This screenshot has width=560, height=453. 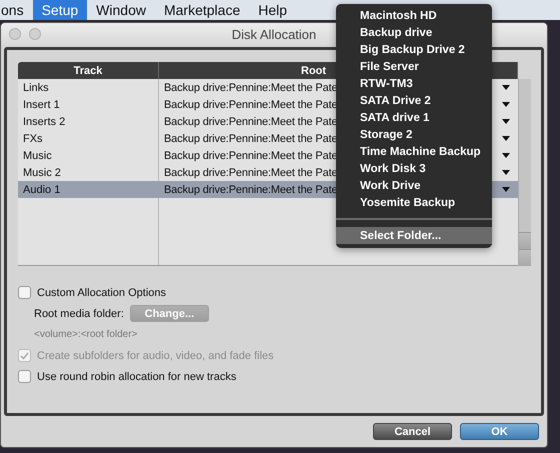 What do you see at coordinates (524, 172) in the screenshot?
I see `scroll-bar` at bounding box center [524, 172].